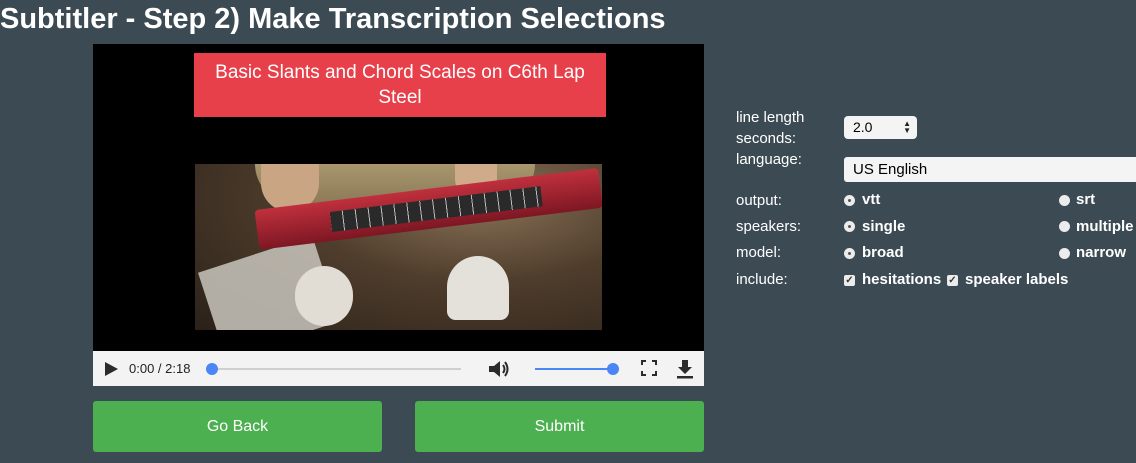 Image resolution: width=1136 pixels, height=463 pixels. Describe the element at coordinates (759, 200) in the screenshot. I see `output-label: output:` at that location.